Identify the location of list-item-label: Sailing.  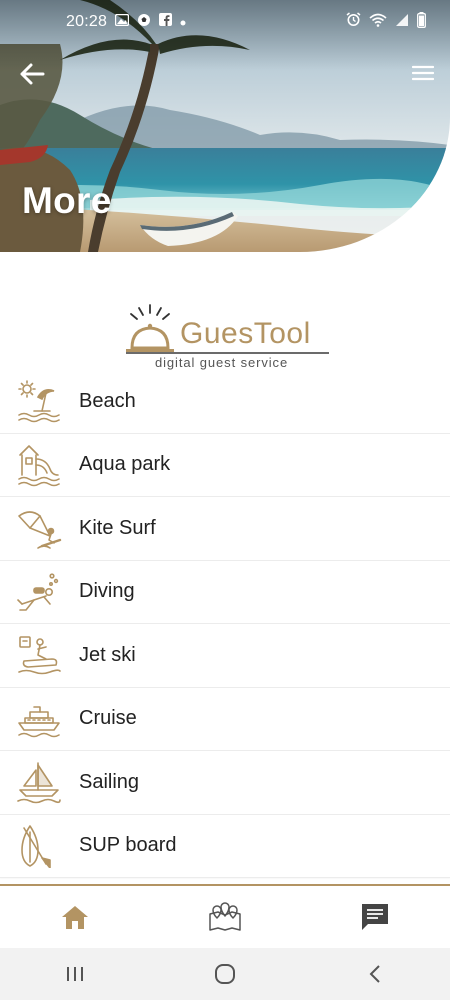
(109, 781).